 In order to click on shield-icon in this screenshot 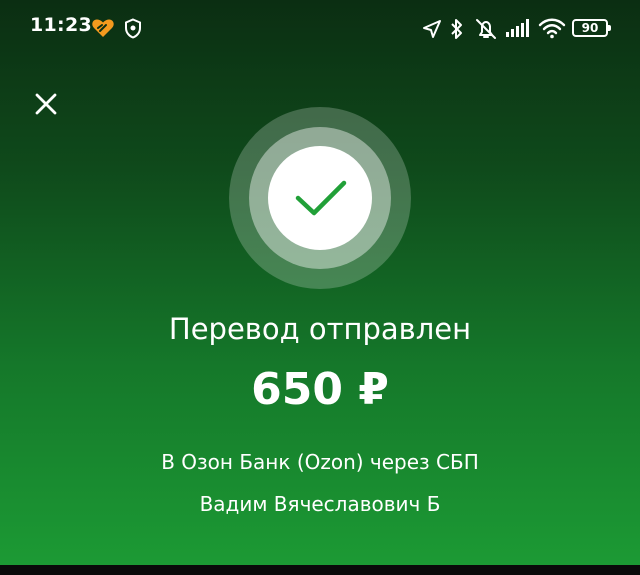, I will do `click(133, 28)`.